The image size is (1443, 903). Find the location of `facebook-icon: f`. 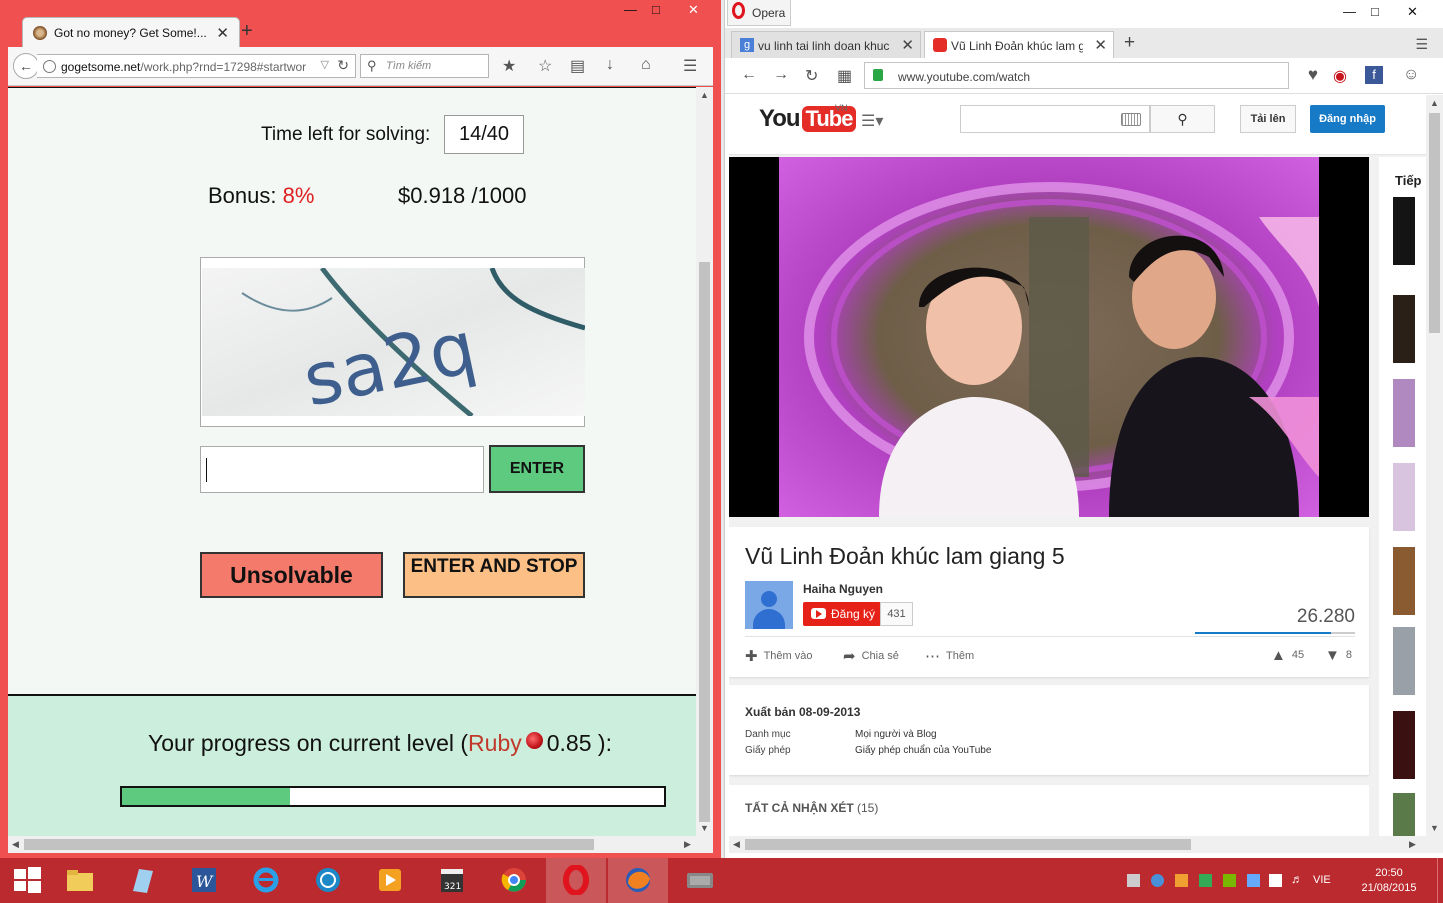

facebook-icon: f is located at coordinates (1374, 75).